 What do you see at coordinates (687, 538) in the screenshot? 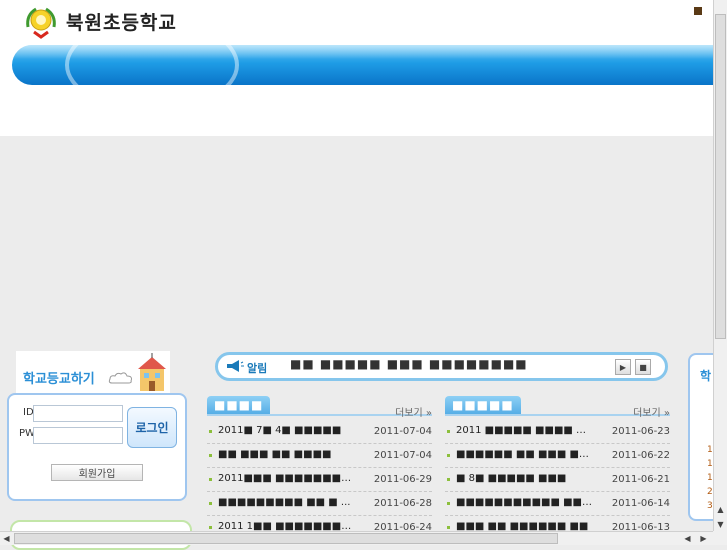
I see `scroll-left-icon-2: ◀` at bounding box center [687, 538].